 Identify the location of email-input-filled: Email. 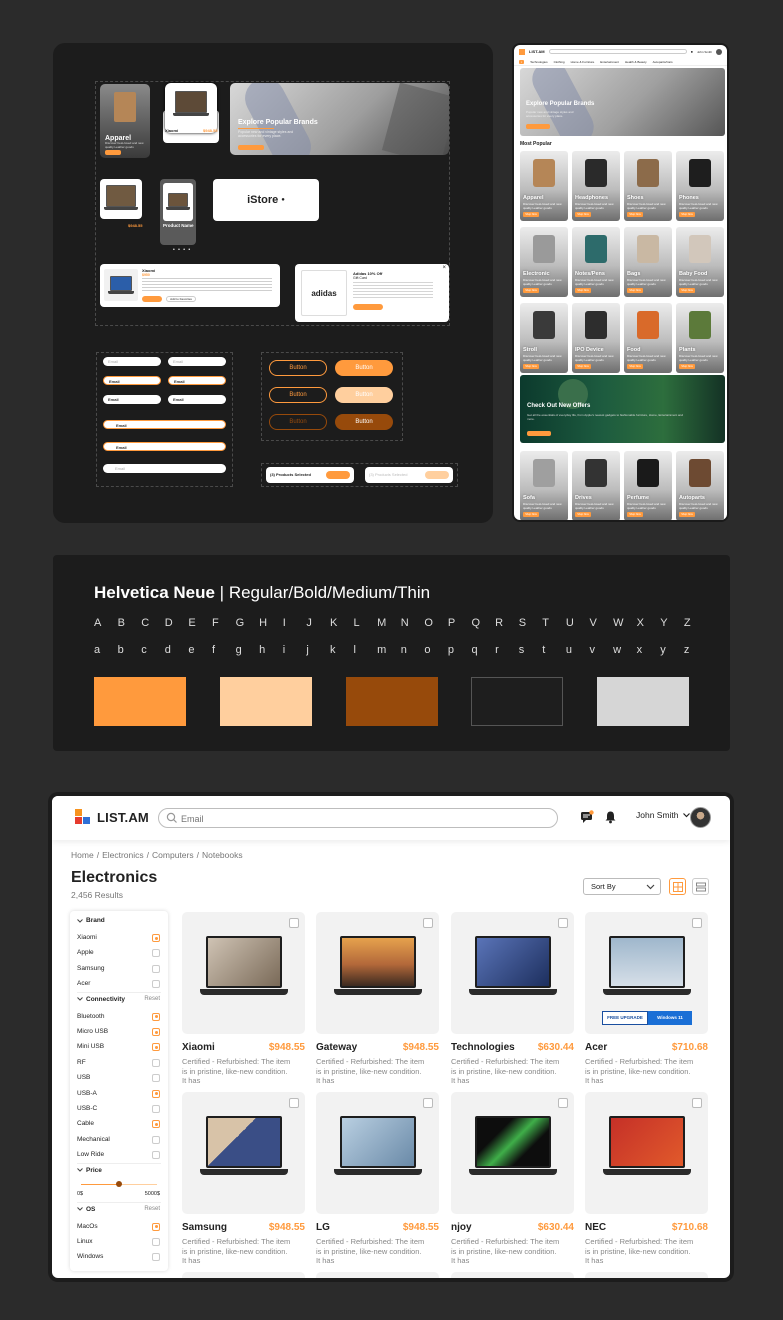
(132, 399).